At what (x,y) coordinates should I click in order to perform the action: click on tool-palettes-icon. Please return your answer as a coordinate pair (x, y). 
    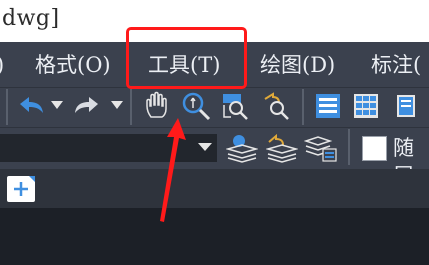
    Looking at the image, I should click on (406, 106).